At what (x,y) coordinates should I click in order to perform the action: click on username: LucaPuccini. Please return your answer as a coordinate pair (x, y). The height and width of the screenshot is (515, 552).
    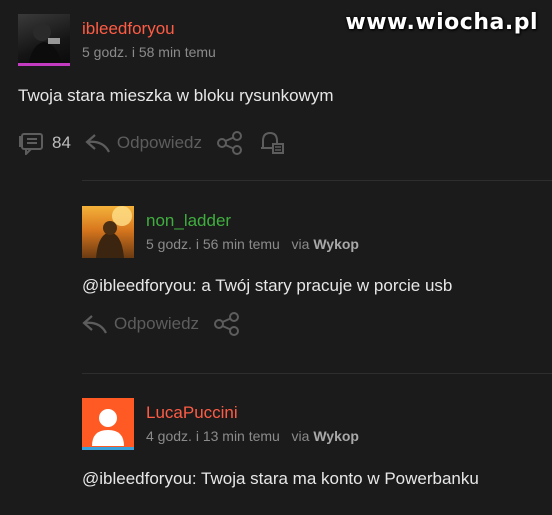
    Looking at the image, I should click on (252, 412).